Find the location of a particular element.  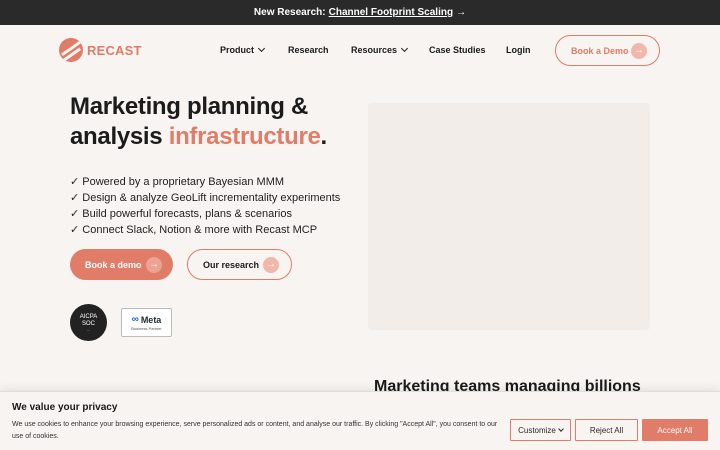

trust-badges: AICPA SOC — ∞ Meta Business Partner is located at coordinates (121, 322).